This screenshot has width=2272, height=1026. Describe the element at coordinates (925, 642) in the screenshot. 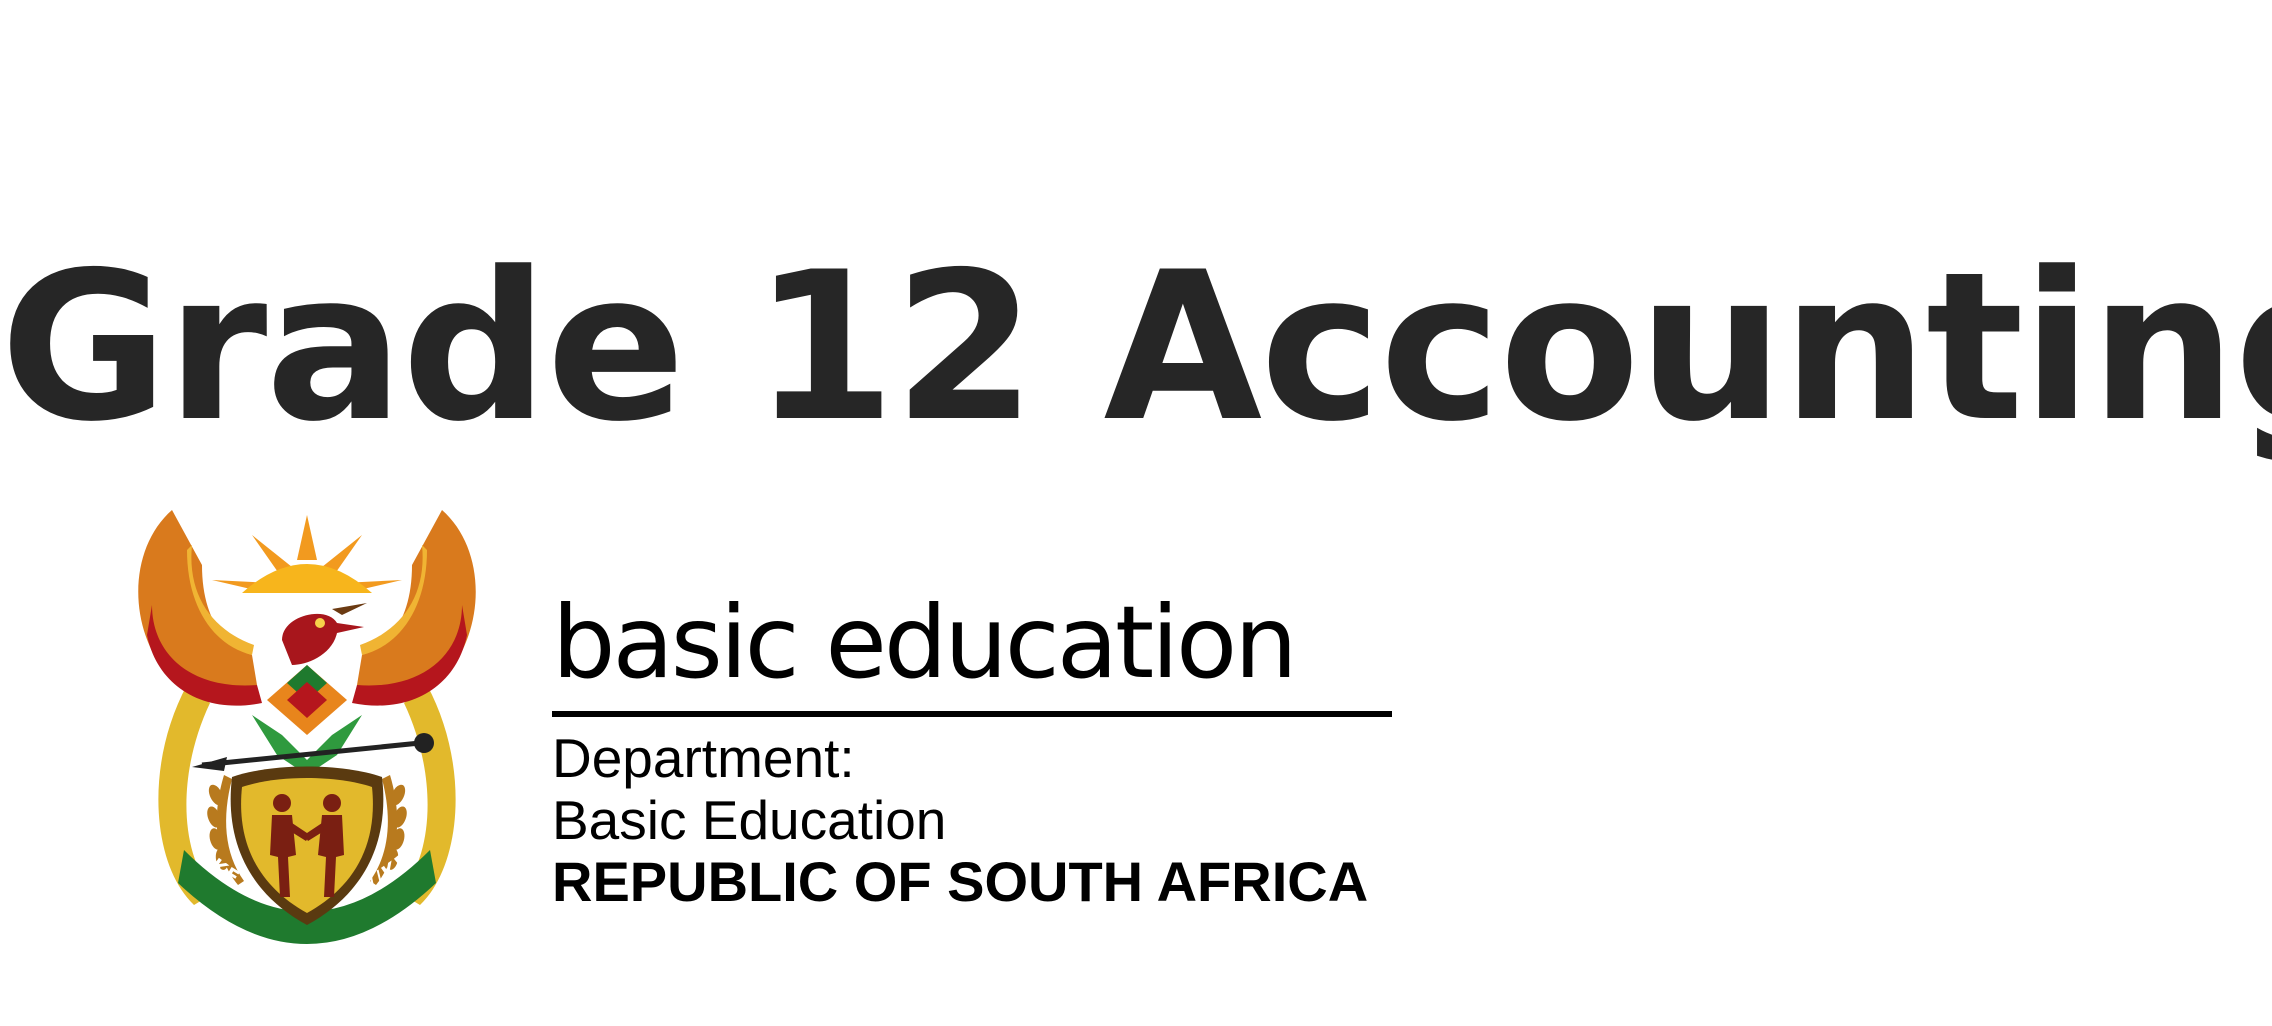

I see `department-short-name: basic education` at that location.